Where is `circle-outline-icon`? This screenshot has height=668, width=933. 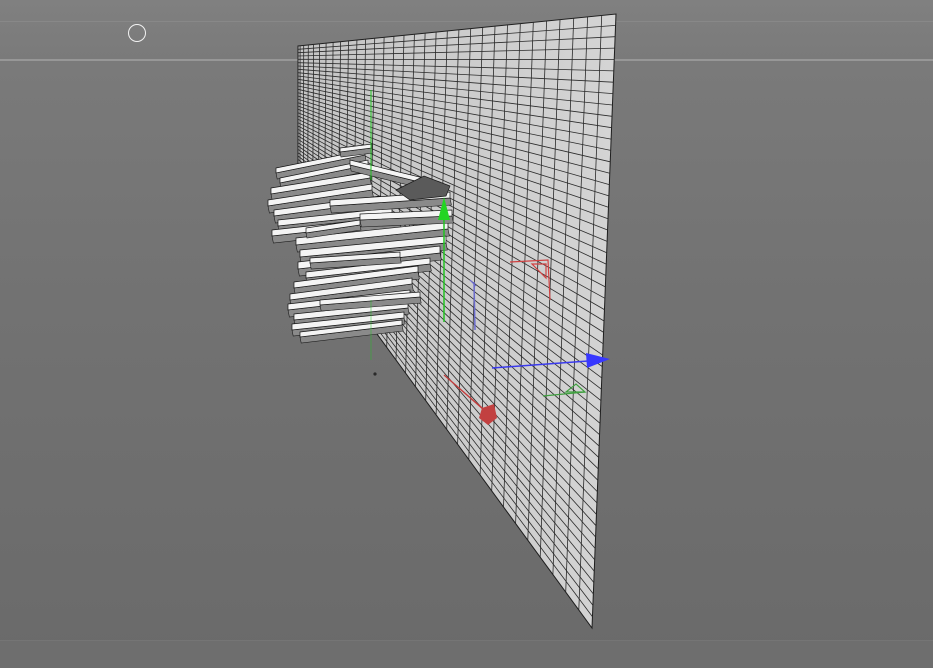
circle-outline-icon is located at coordinates (137, 33).